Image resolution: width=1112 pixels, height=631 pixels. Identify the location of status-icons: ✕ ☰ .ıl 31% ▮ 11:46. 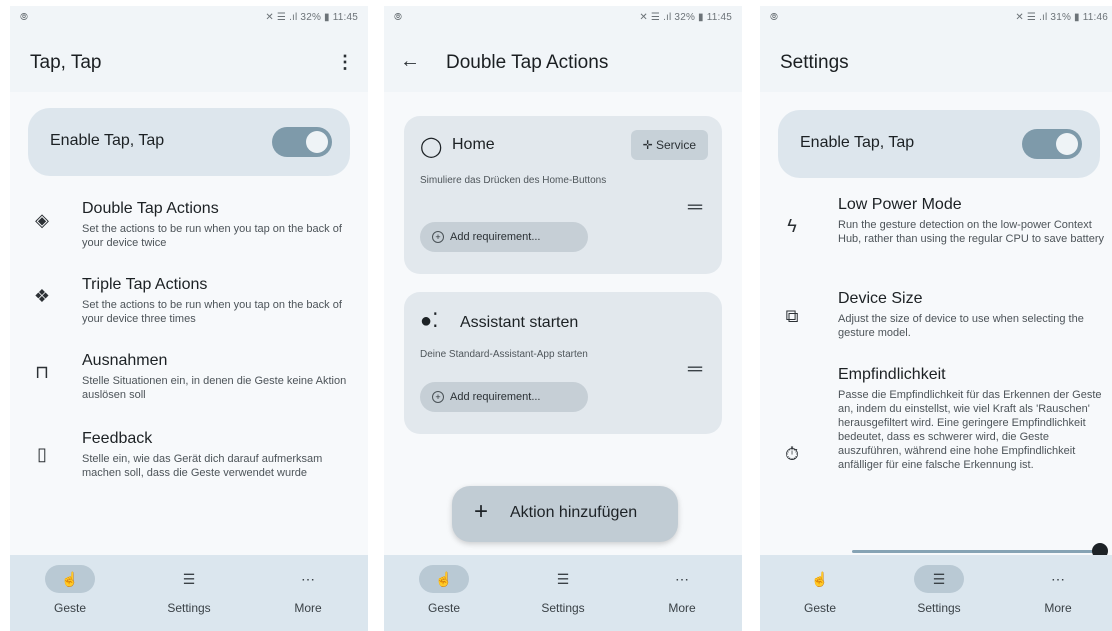
(1061, 17).